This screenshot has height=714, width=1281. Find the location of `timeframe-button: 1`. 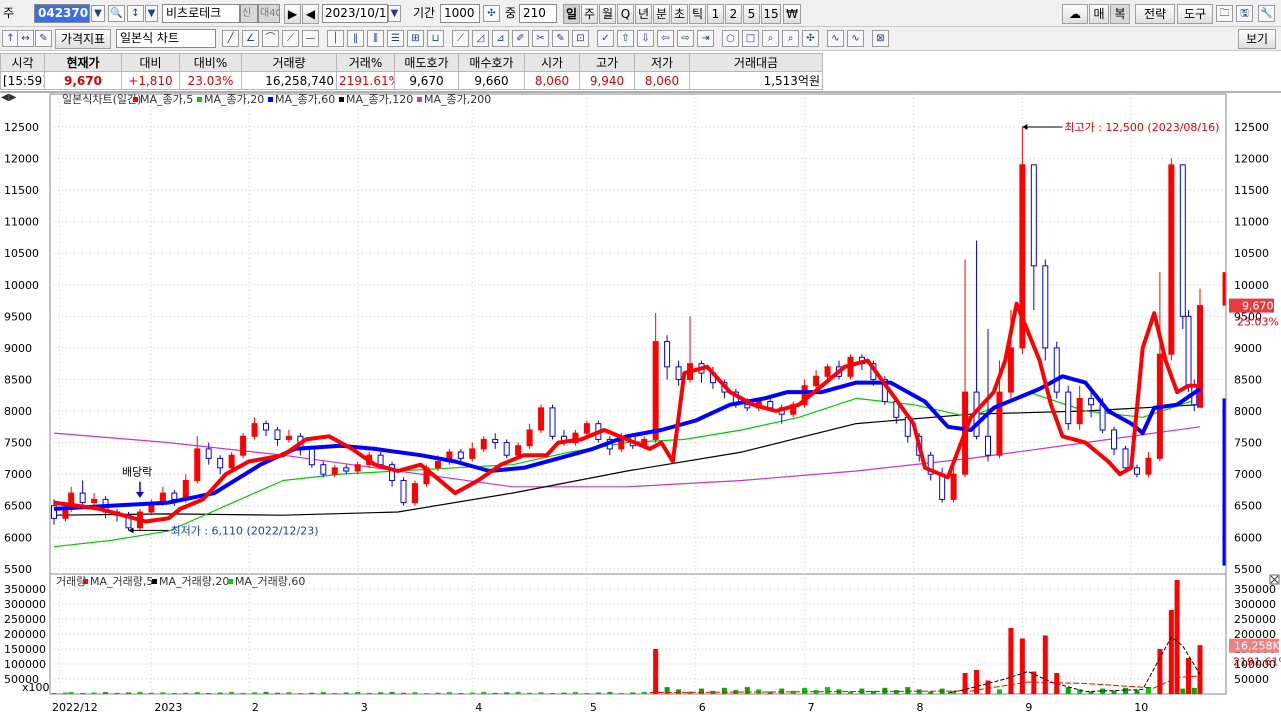

timeframe-button: 1 is located at coordinates (715, 14).